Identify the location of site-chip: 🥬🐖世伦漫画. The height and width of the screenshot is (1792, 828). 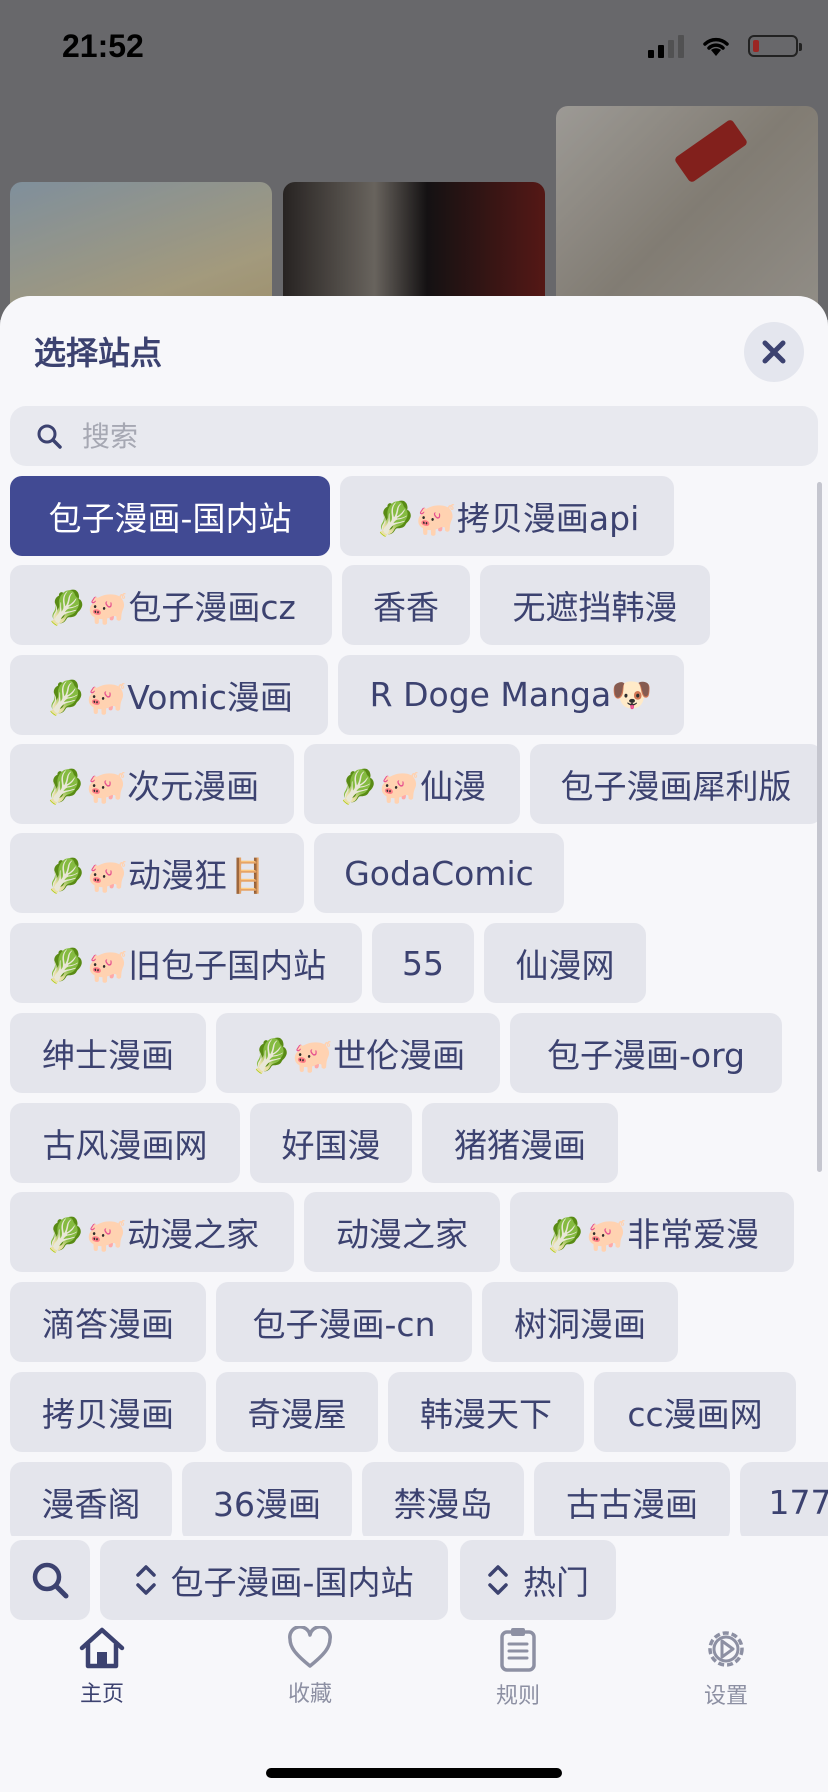
(358, 1053).